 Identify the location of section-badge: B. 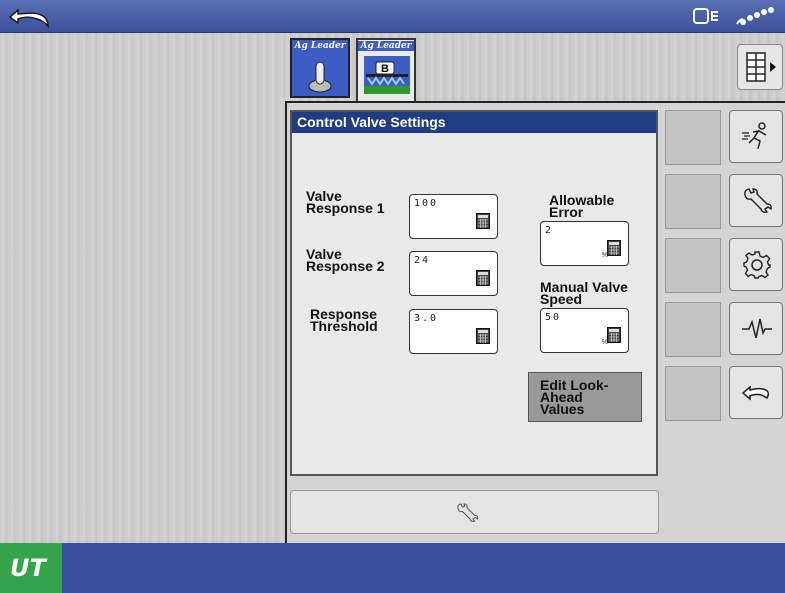
(385, 69).